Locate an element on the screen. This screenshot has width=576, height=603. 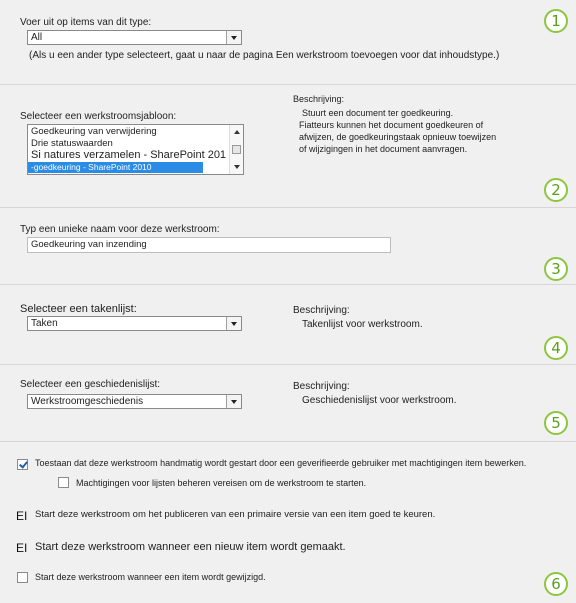
list-item: Si natures verzamelen - SharePoint 201 is located at coordinates (135, 155).